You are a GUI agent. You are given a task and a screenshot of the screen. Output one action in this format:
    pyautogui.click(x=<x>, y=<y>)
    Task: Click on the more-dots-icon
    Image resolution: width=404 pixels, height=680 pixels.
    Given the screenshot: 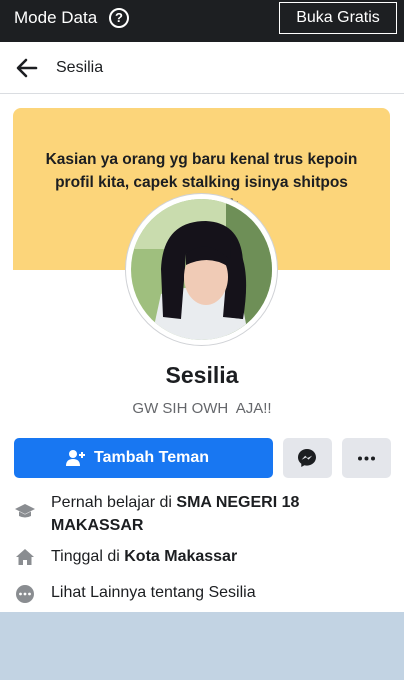 What is the action you would take?
    pyautogui.click(x=366, y=458)
    